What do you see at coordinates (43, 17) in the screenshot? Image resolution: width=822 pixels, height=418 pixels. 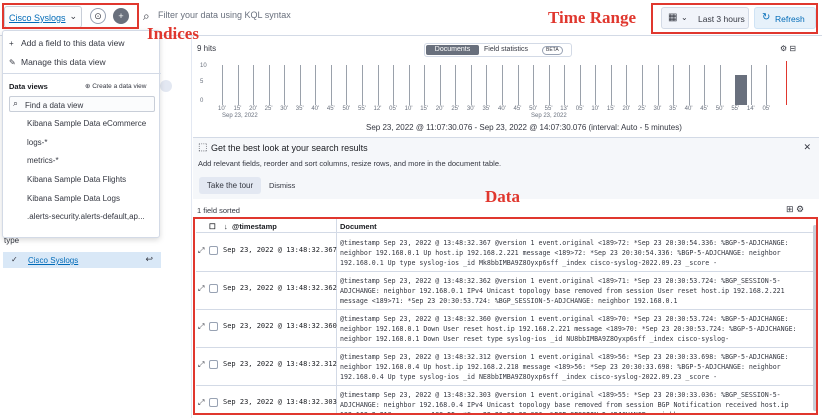 I see `data-view-picker: Cisco Syslogs ⌄` at bounding box center [43, 17].